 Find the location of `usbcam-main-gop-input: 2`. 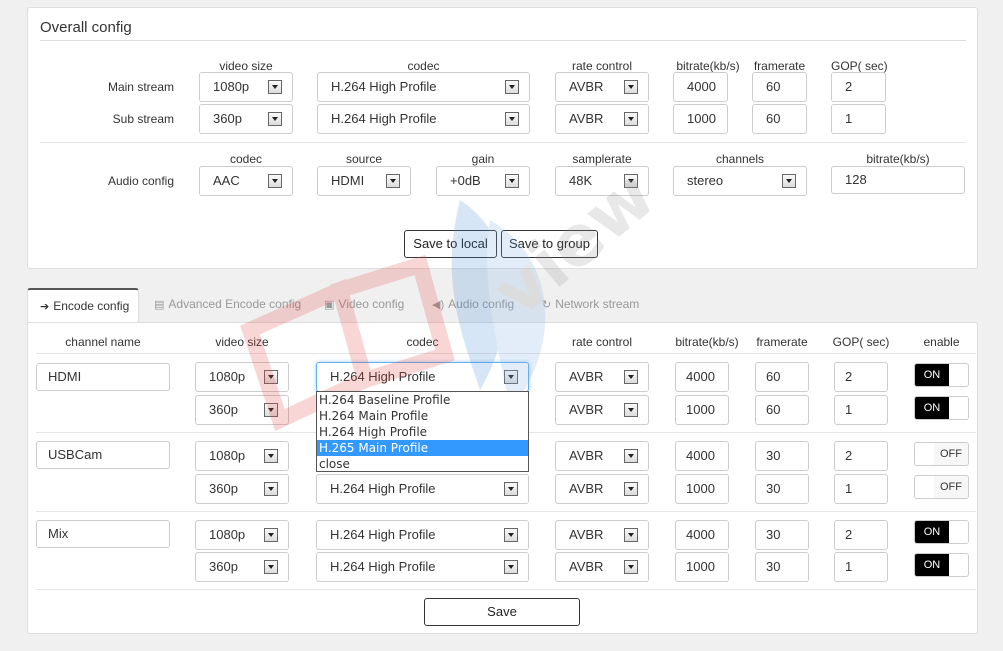

usbcam-main-gop-input: 2 is located at coordinates (861, 456).